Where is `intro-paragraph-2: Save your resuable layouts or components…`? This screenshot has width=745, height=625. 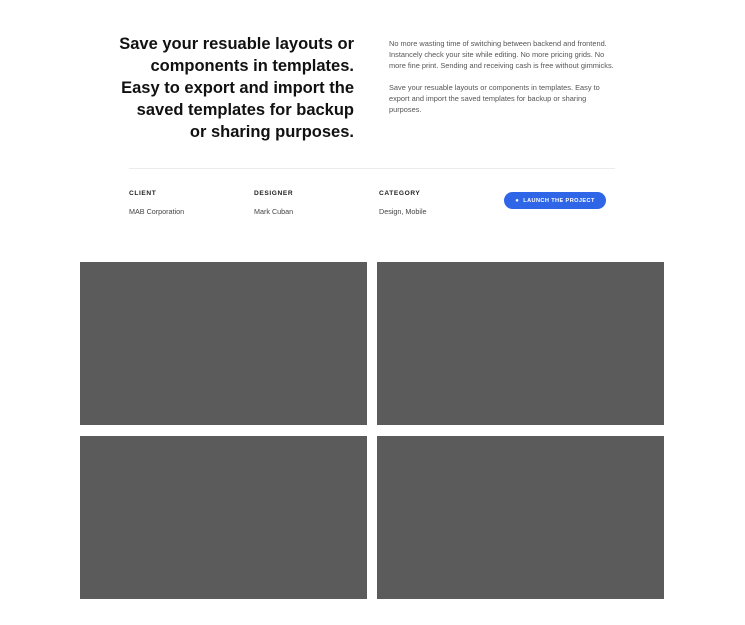
intro-paragraph-2: Save your resuable layouts or components… is located at coordinates (494, 98).